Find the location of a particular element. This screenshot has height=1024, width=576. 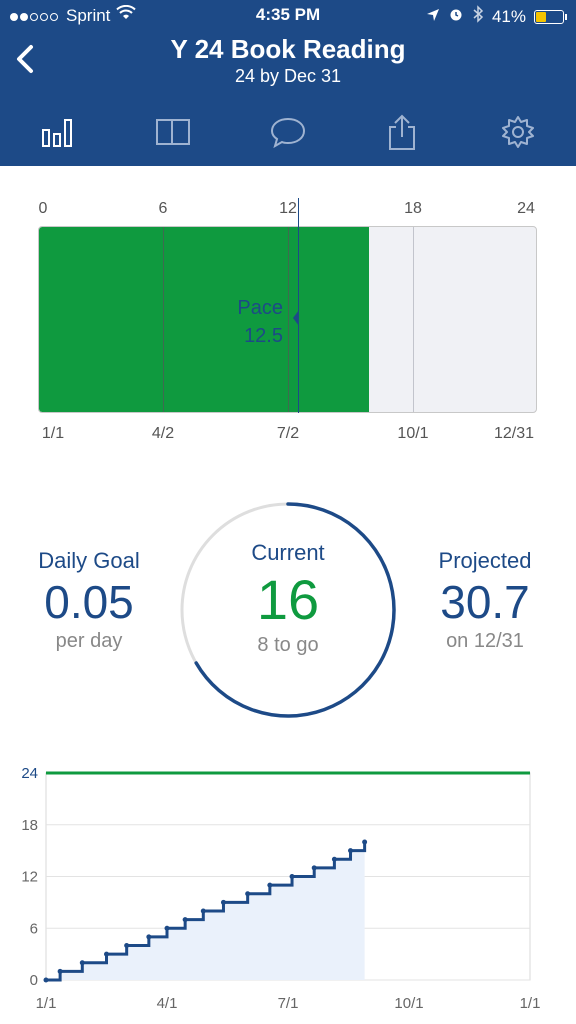

pace-label: Pace 12.5 is located at coordinates (249, 322).